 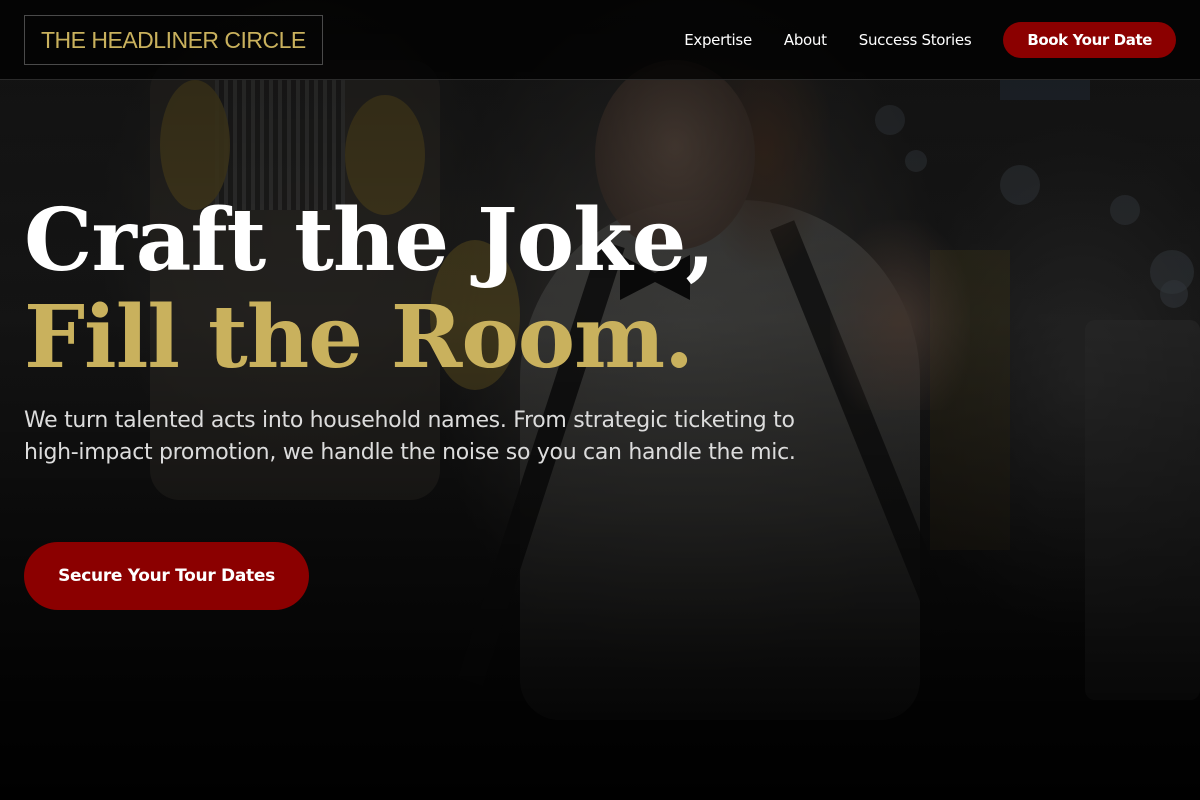 What do you see at coordinates (166, 576) in the screenshot?
I see `secure-tour-dates-button: Secure Your Tour Dates` at bounding box center [166, 576].